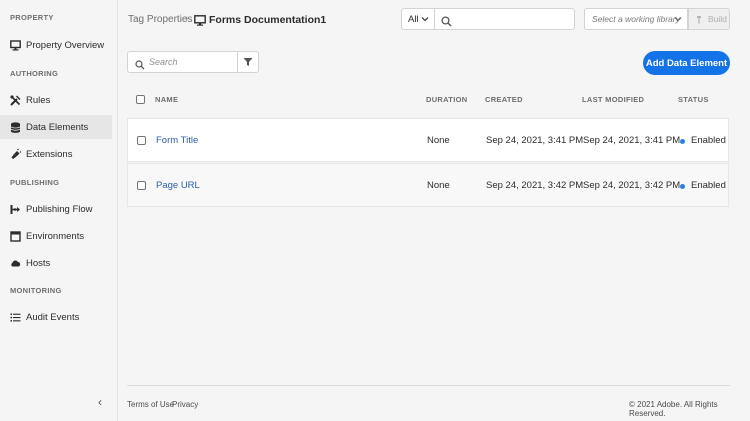  Describe the element at coordinates (15, 100) in the screenshot. I see `tools-icon` at that location.